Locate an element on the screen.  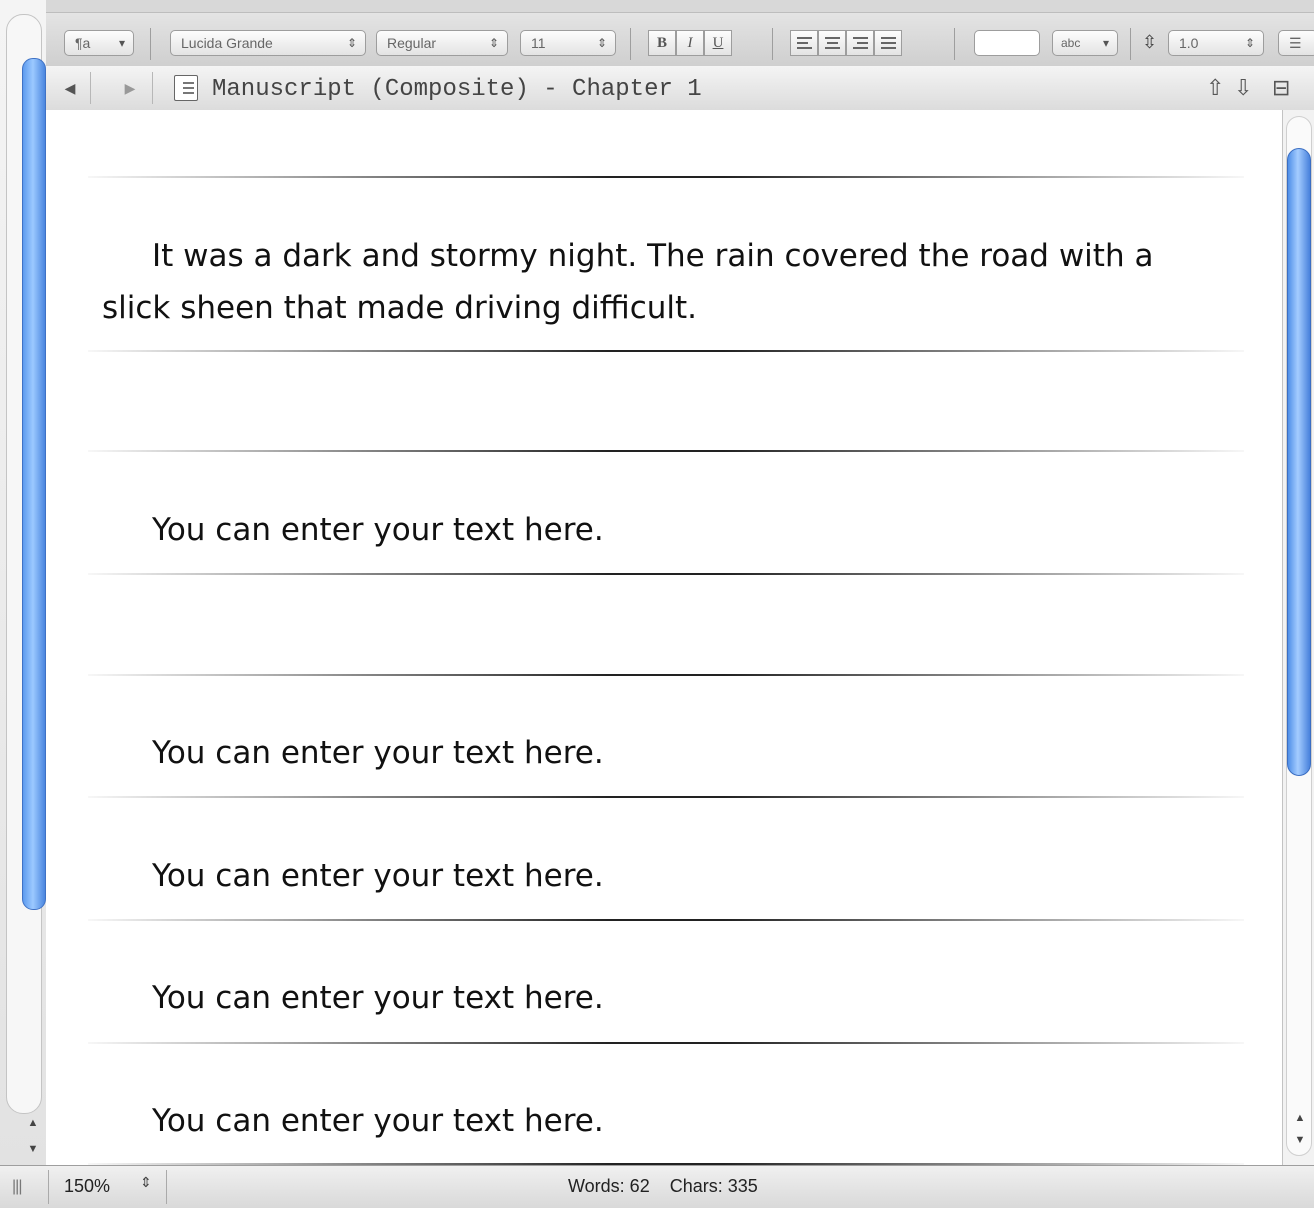
outer-scroll-thumb is located at coordinates (34, 484).